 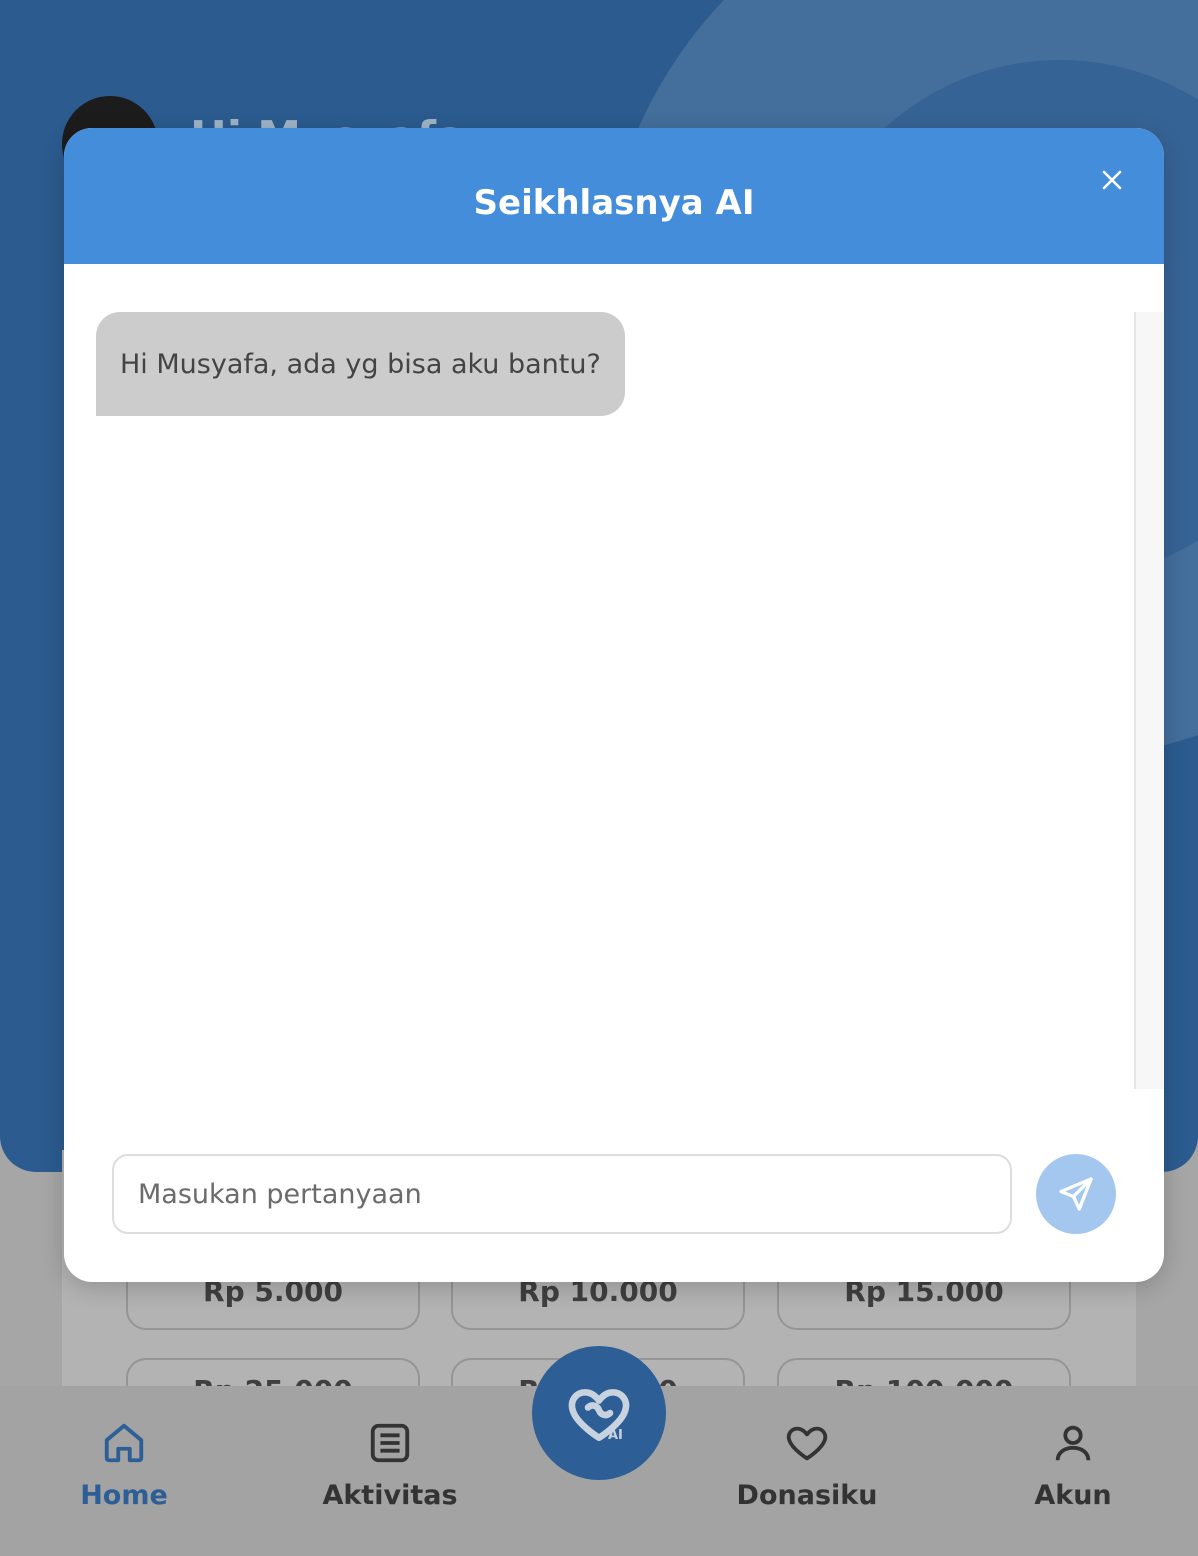 I want to click on chat-scrollbar, so click(x=1149, y=700).